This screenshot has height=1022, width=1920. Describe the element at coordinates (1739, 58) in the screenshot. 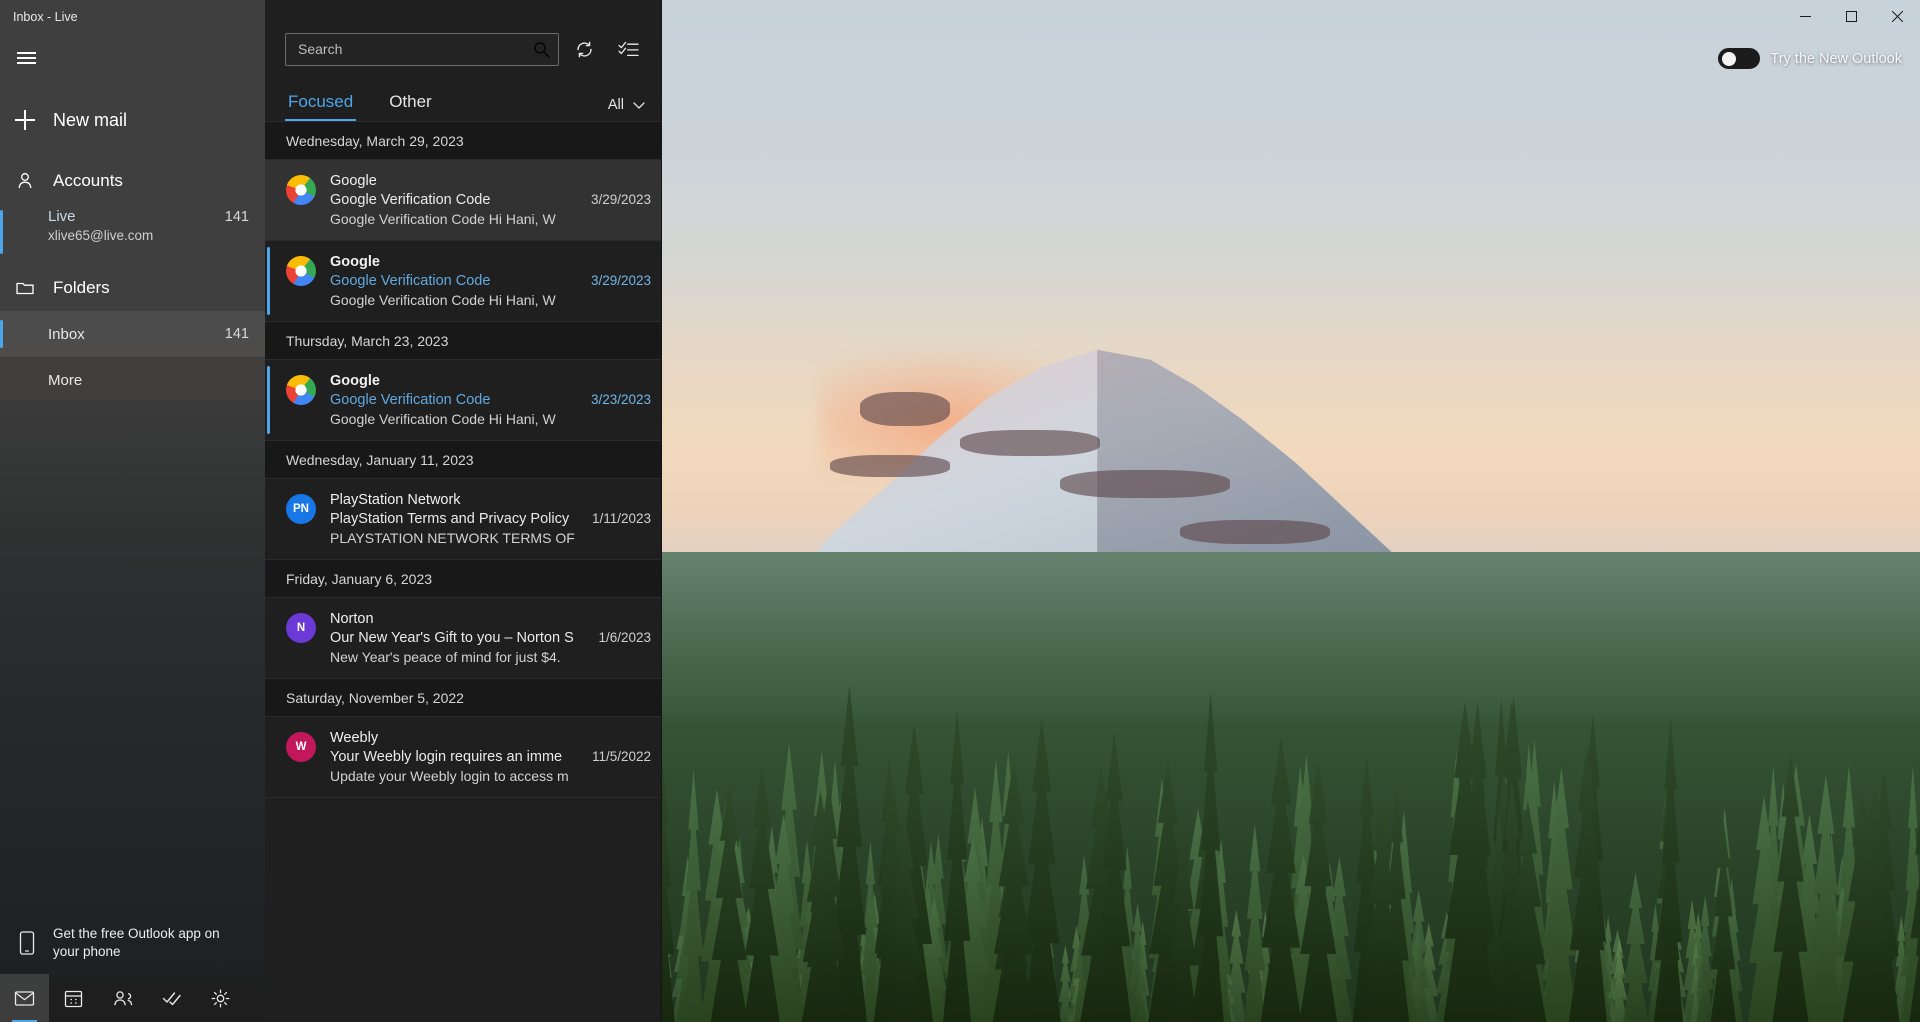

I see `new-outlook-toggle` at that location.